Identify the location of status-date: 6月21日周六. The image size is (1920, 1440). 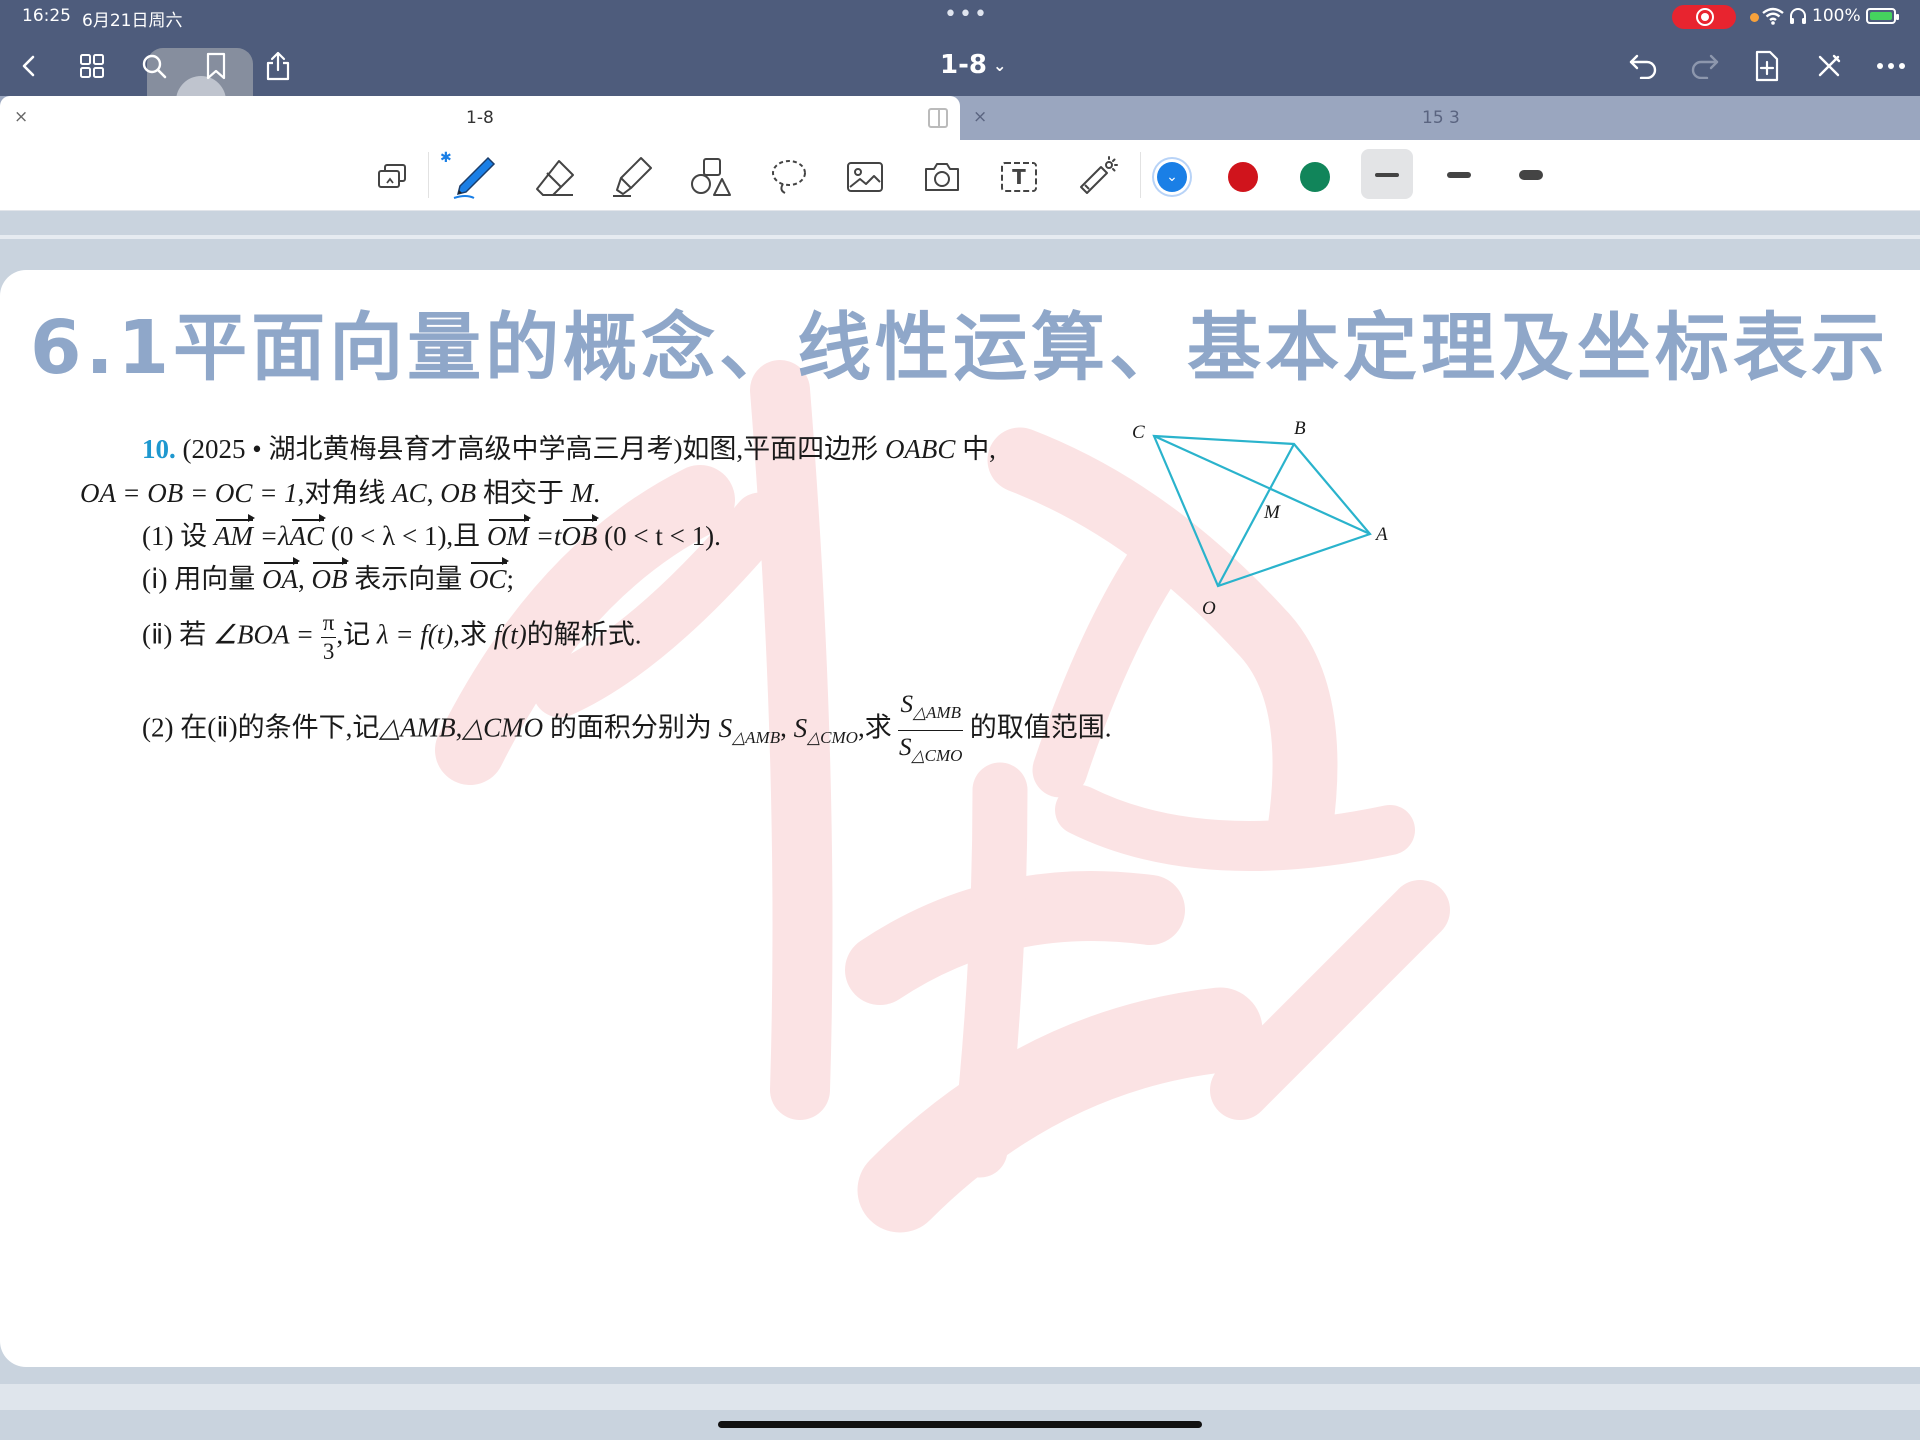
(132, 21).